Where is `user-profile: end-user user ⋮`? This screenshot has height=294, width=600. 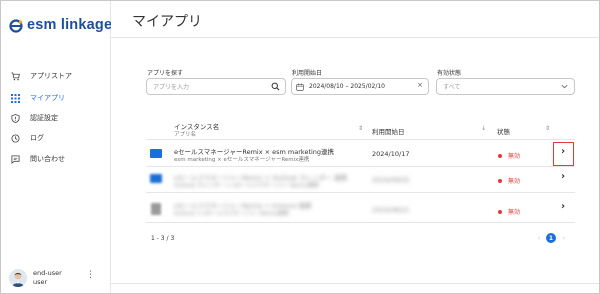
user-profile: end-user user ⋮ is located at coordinates (57, 278).